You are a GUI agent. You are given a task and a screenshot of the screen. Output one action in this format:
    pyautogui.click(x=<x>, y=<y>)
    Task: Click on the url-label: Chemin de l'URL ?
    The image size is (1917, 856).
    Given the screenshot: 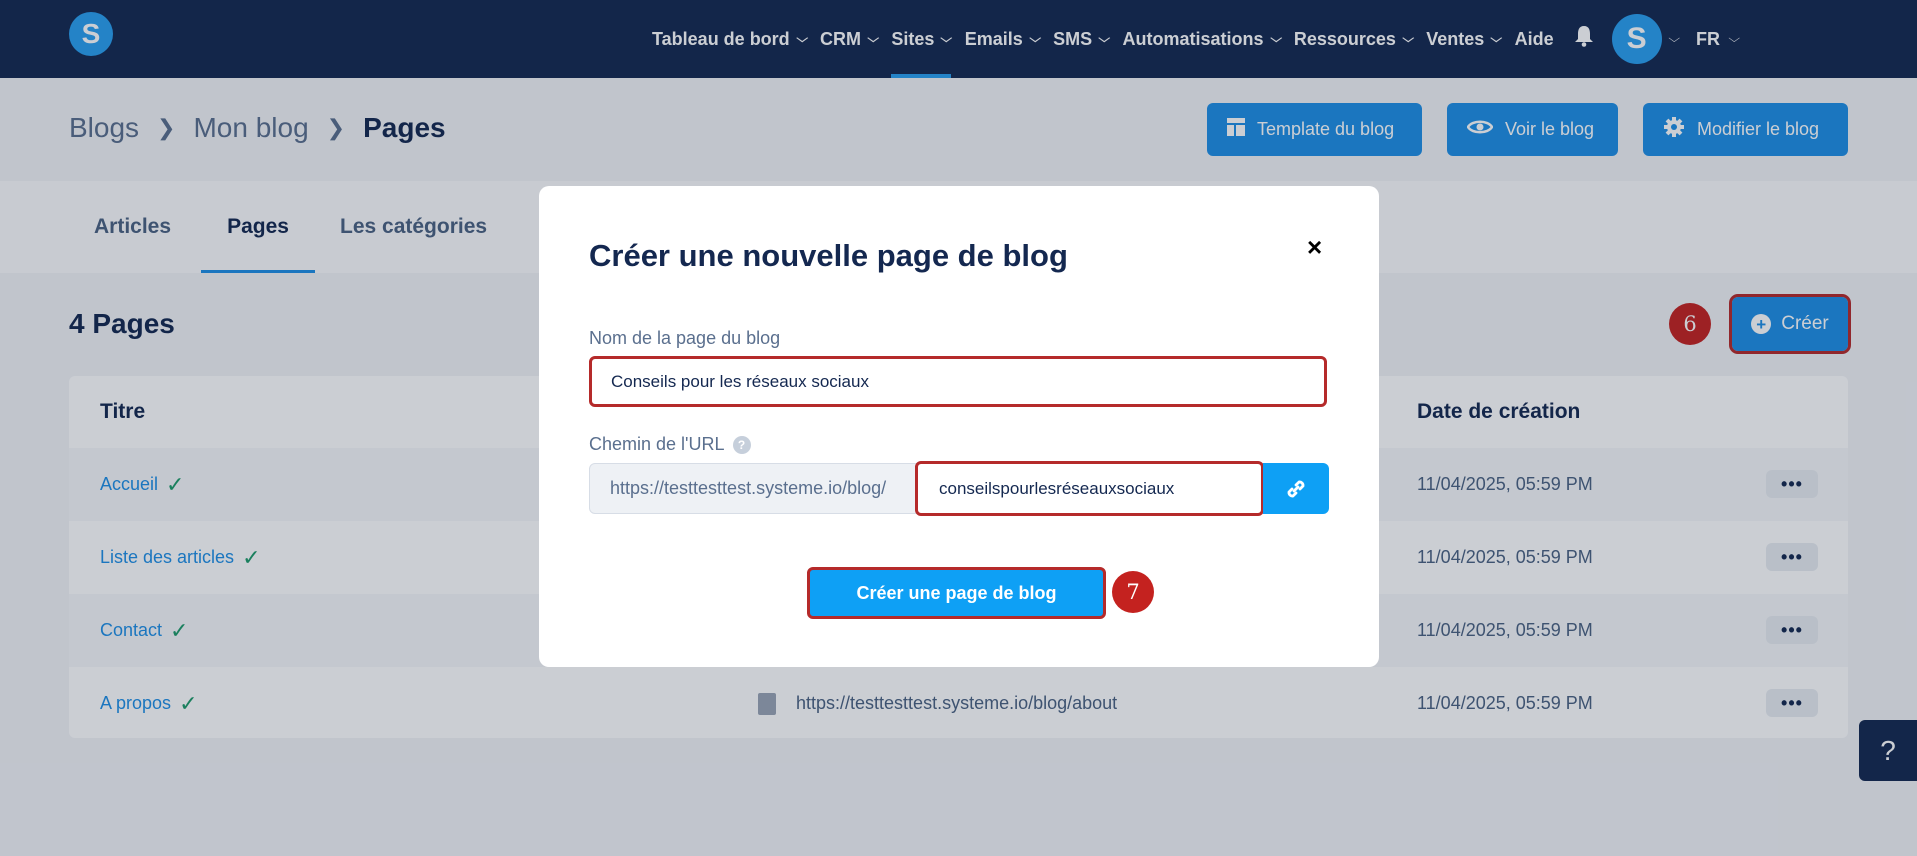 What is the action you would take?
    pyautogui.click(x=670, y=444)
    